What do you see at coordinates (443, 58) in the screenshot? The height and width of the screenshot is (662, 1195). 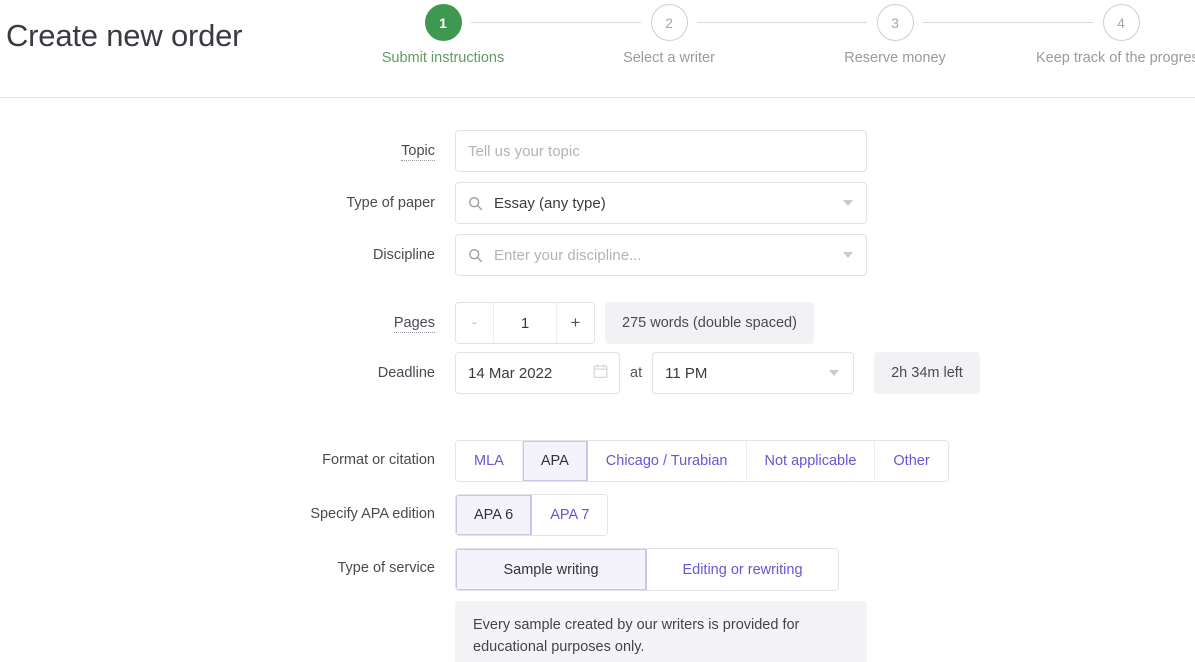 I see `step-1-label: Submit instructions` at bounding box center [443, 58].